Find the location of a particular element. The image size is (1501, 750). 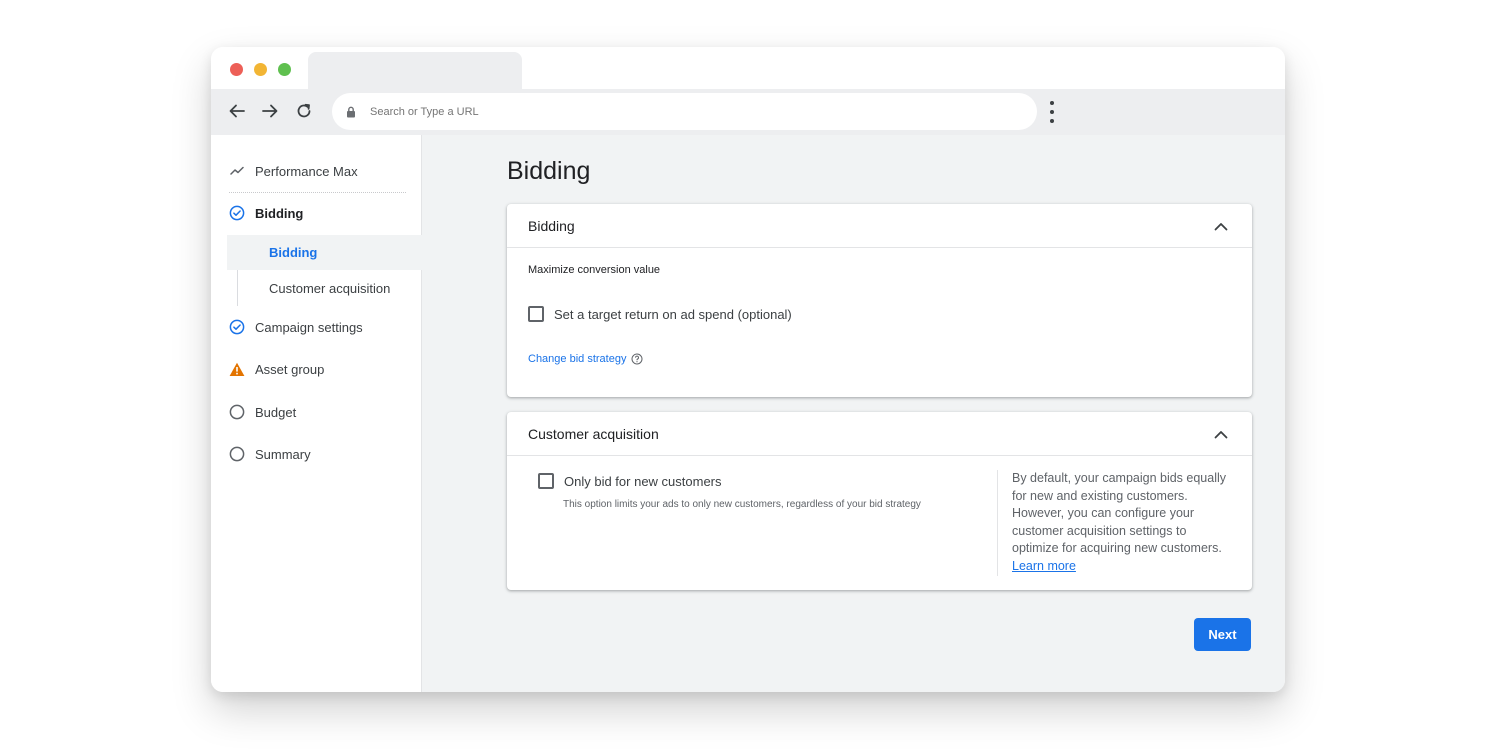

close-window-button is located at coordinates (236, 69).